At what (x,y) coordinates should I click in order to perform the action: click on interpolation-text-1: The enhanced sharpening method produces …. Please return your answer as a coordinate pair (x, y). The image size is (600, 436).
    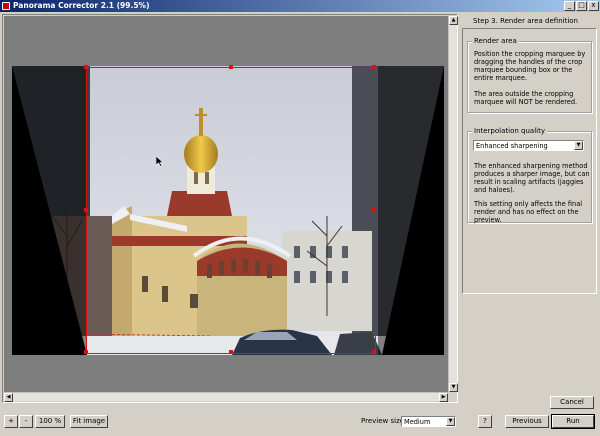
    Looking at the image, I should click on (532, 178).